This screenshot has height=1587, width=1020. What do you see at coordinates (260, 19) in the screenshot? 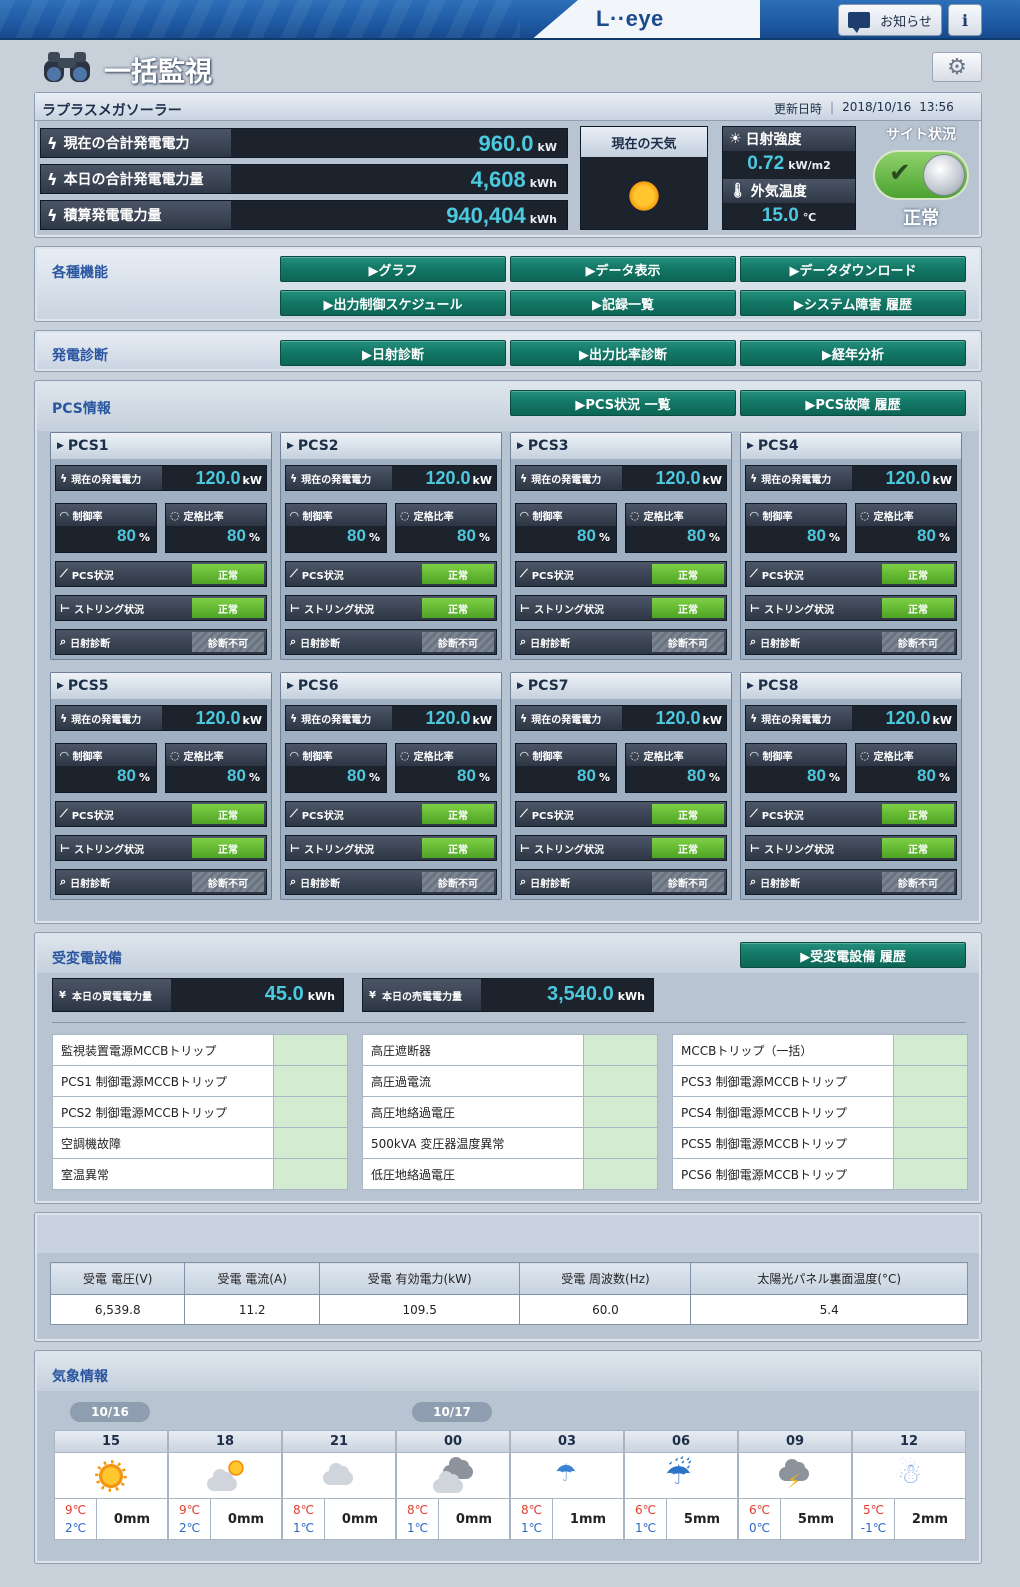
I see `header-decoration` at bounding box center [260, 19].